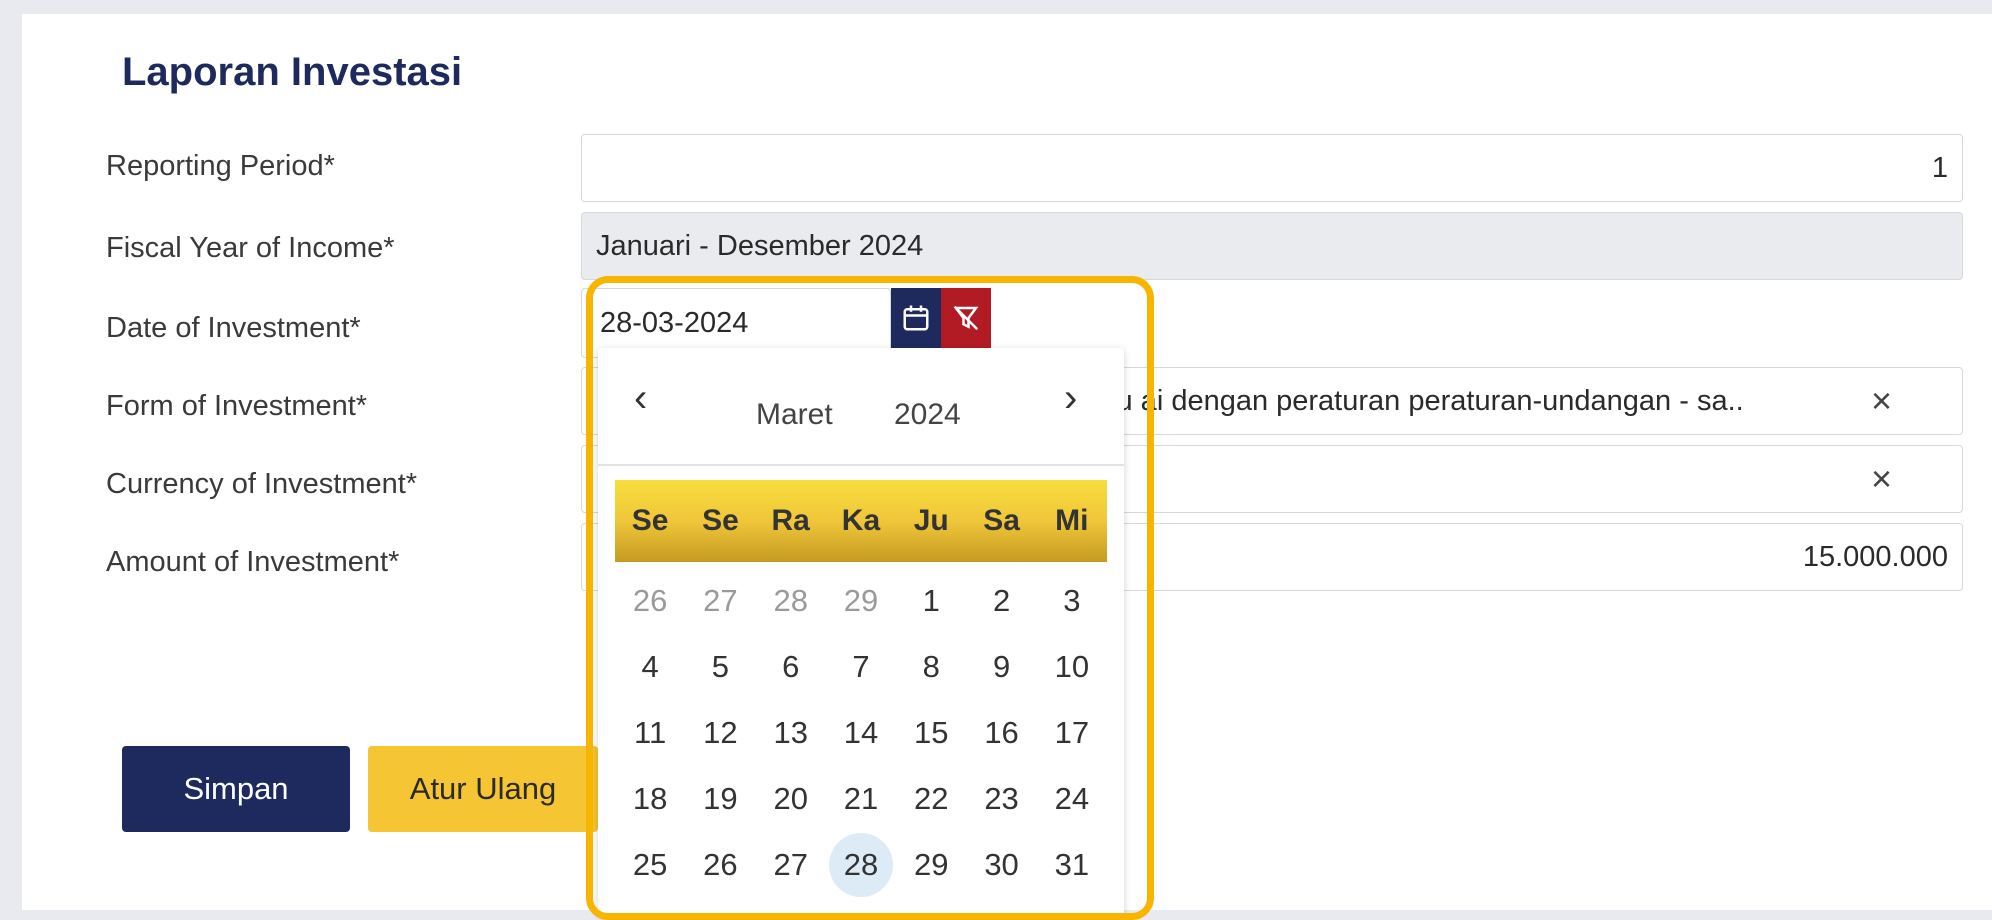 This screenshot has height=920, width=1992. I want to click on calendar-day: 6, so click(791, 667).